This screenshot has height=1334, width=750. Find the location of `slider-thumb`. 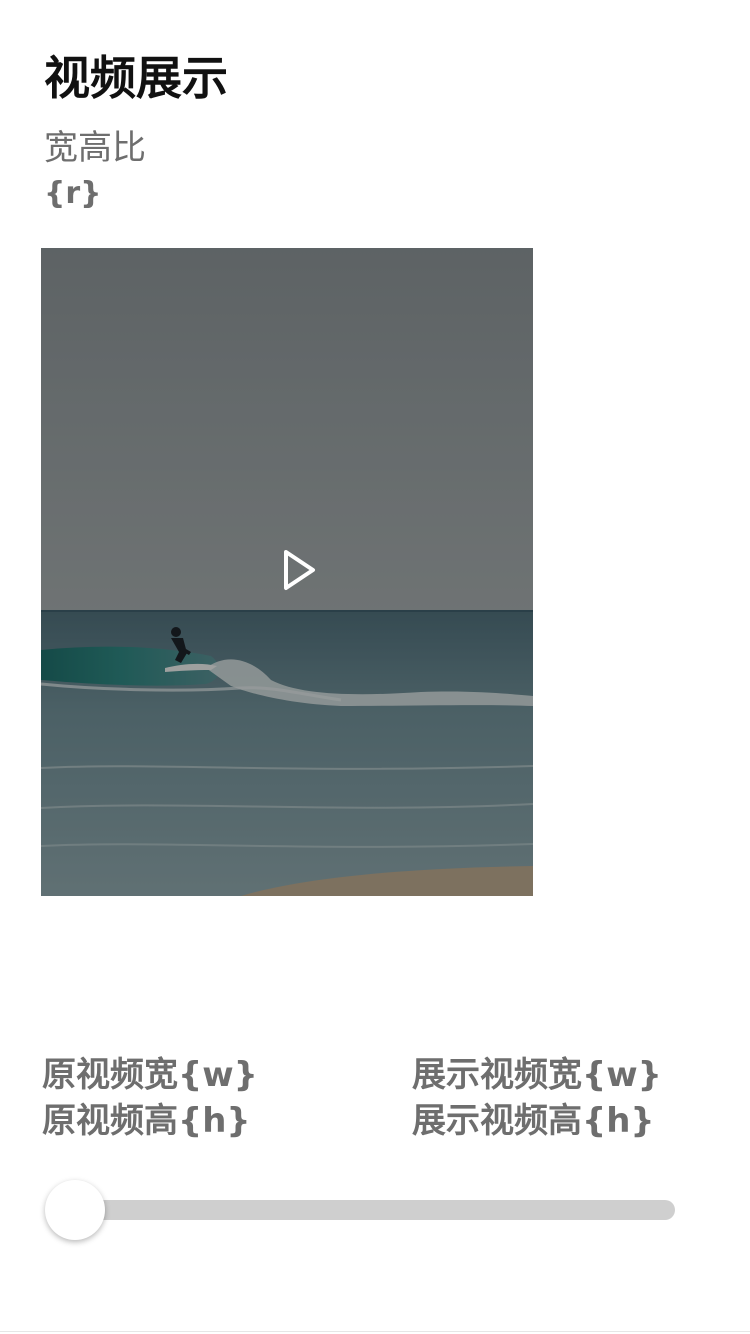

slider-thumb is located at coordinates (75, 1210).